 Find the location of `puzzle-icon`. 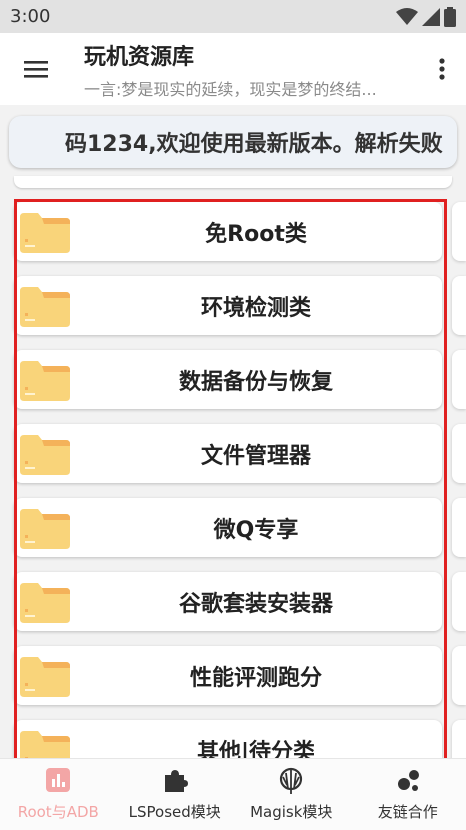

puzzle-icon is located at coordinates (176, 781).